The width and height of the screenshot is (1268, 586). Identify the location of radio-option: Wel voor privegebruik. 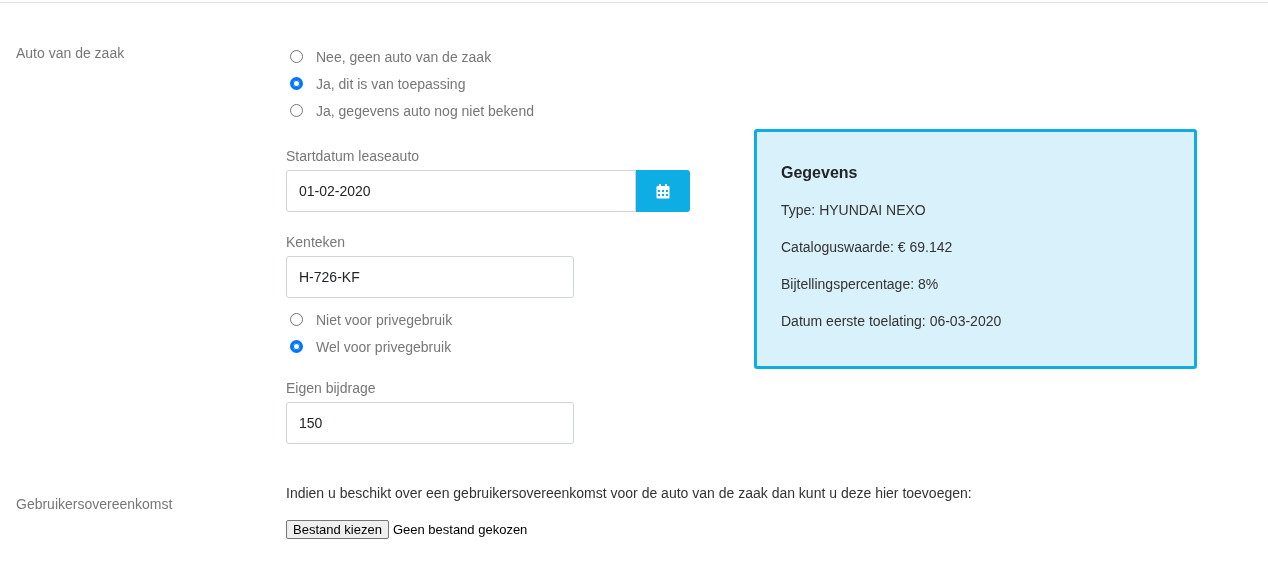
(488, 346).